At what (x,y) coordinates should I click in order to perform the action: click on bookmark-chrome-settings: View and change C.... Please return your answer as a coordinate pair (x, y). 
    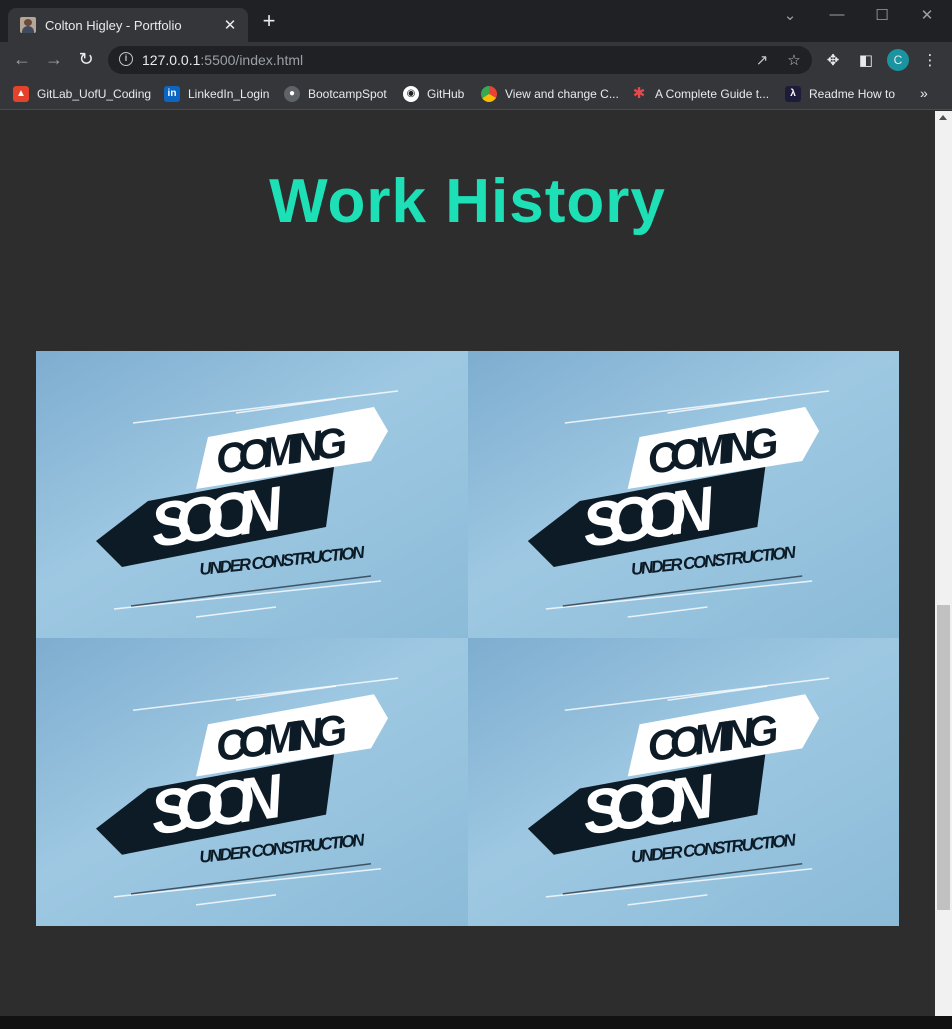
    Looking at the image, I should click on (550, 94).